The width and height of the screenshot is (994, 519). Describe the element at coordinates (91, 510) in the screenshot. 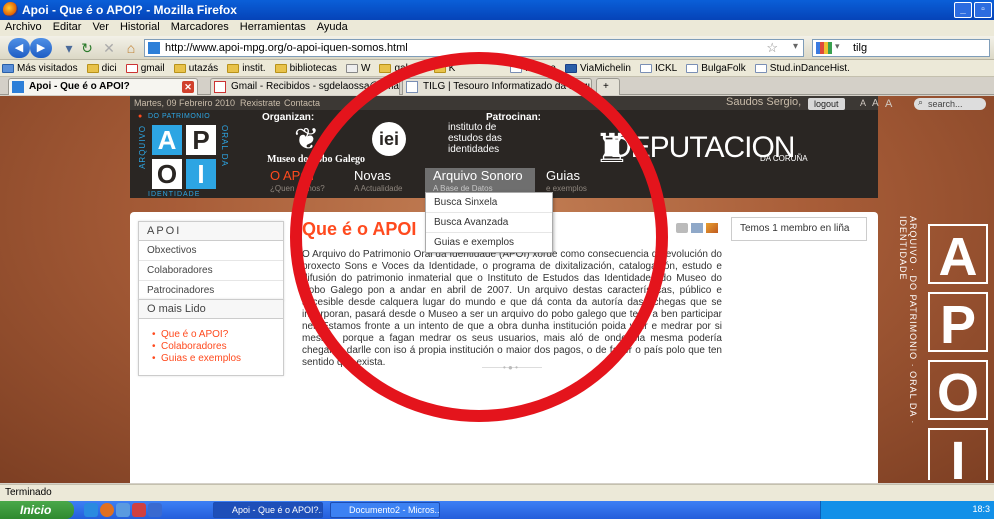

I see `quicklaunch-ie-icon` at that location.